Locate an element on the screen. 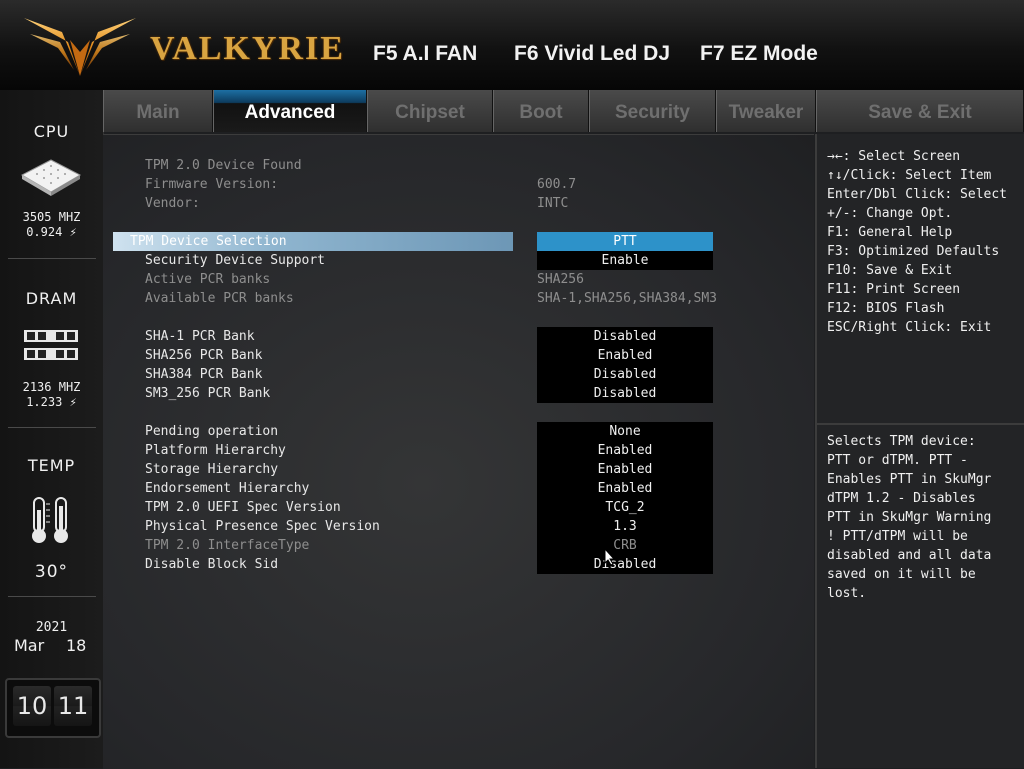 This screenshot has width=1024, height=769. setting-row-tpm-device-selection: TPM Device Selection PTT is located at coordinates (458, 241).